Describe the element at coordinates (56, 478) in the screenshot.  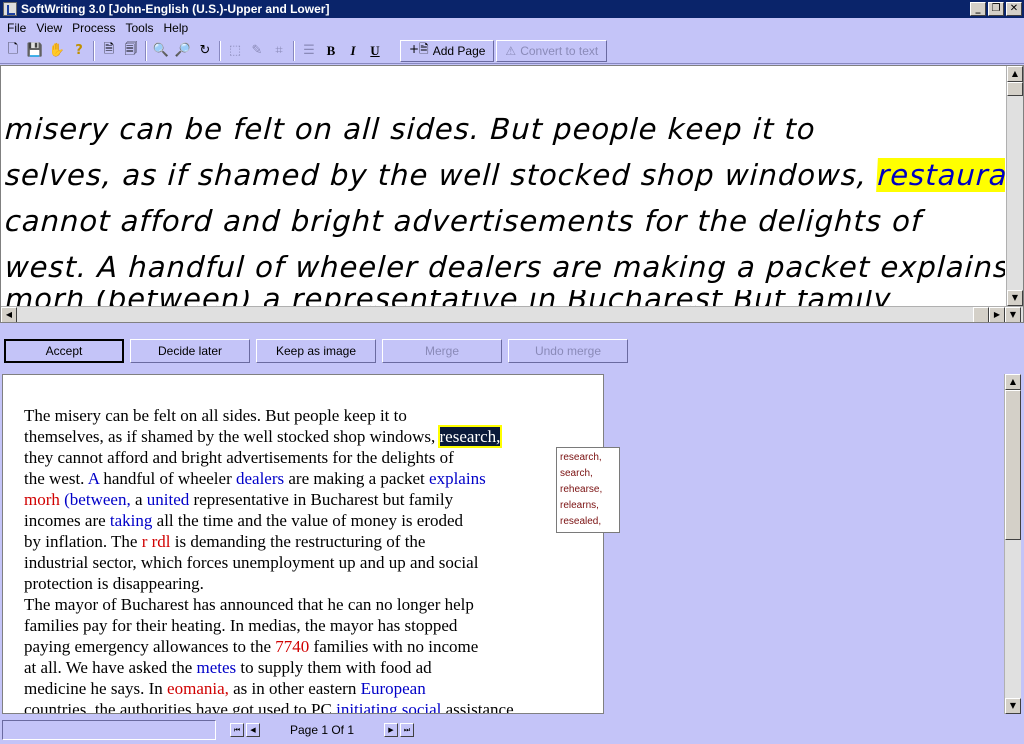
I see `text-segment: the west.` at that location.